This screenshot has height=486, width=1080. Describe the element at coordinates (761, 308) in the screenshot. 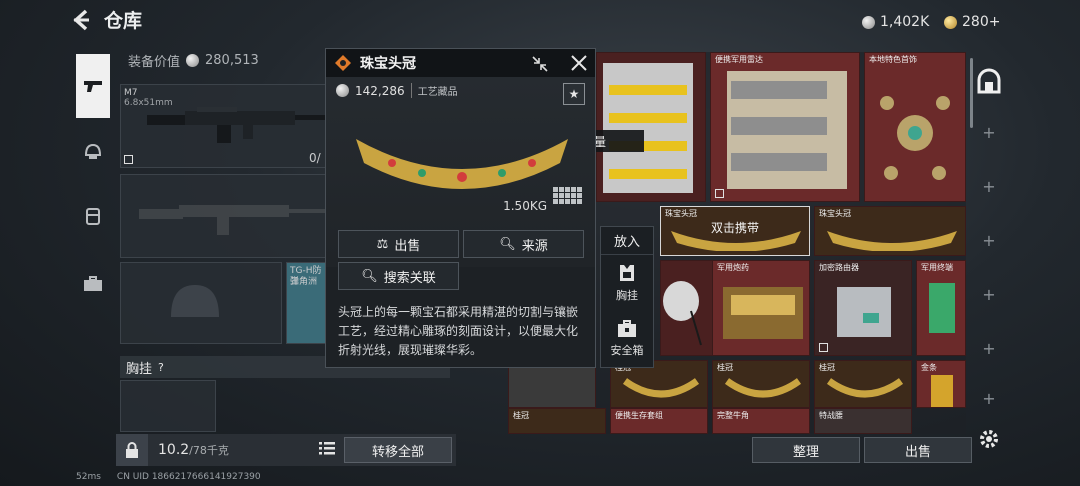

I see `storage-item-explosive: 军用炮药` at that location.